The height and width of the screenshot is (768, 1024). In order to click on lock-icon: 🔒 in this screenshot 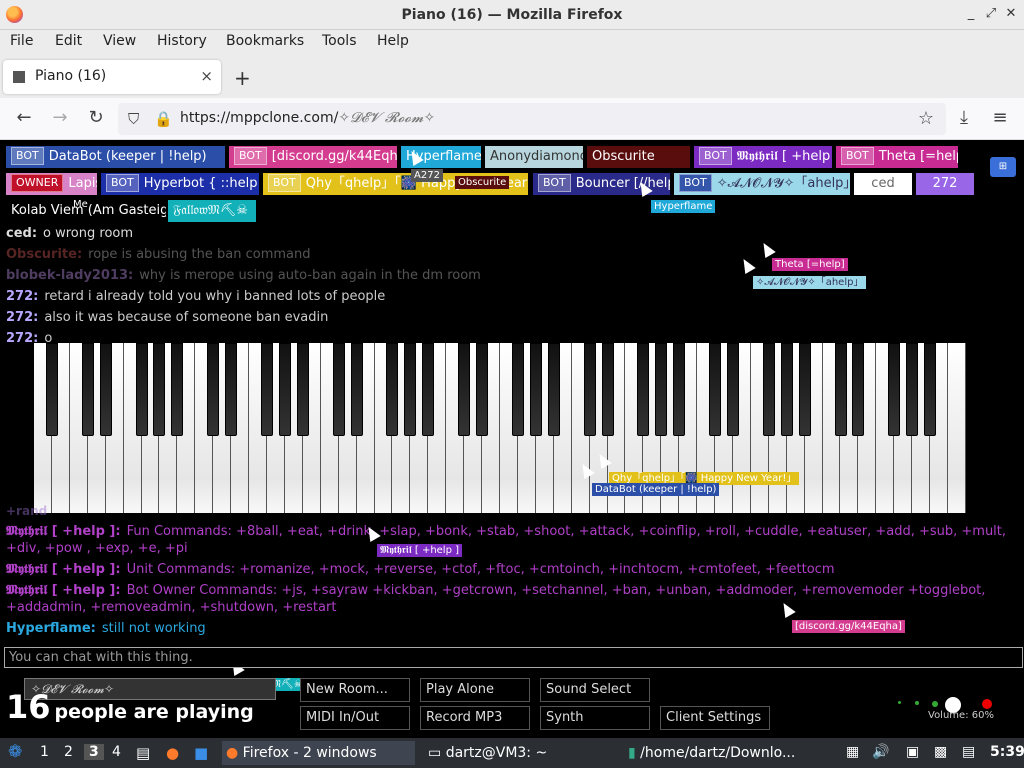, I will do `click(163, 119)`.